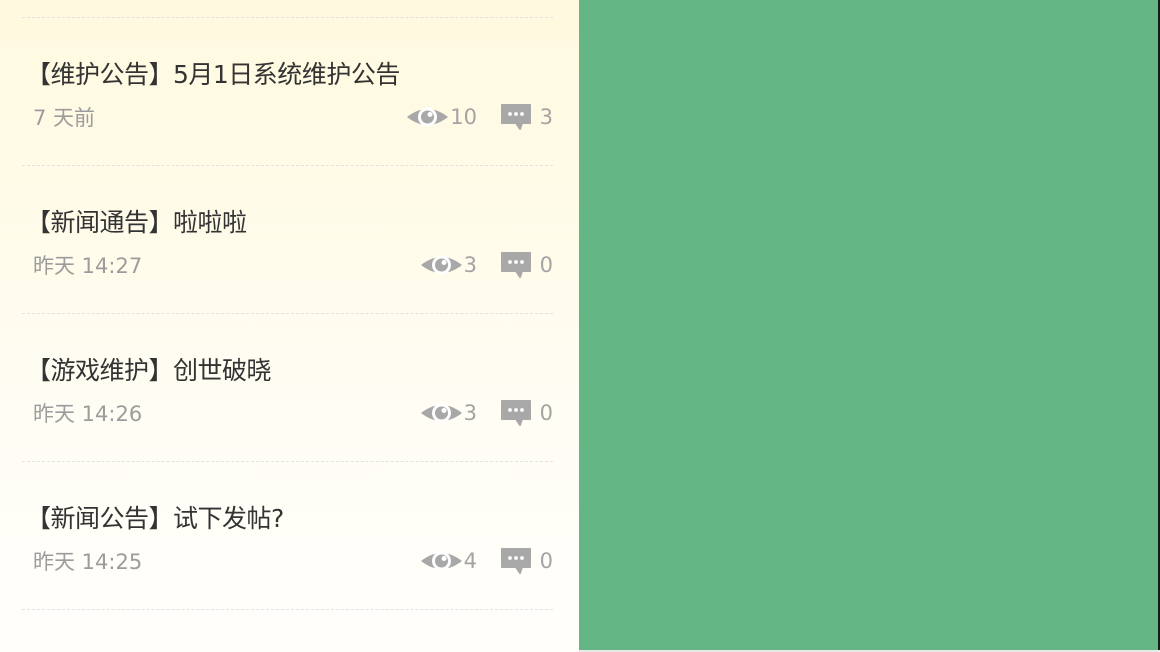  What do you see at coordinates (88, 414) in the screenshot?
I see `post-time: 昨天 14:26` at bounding box center [88, 414].